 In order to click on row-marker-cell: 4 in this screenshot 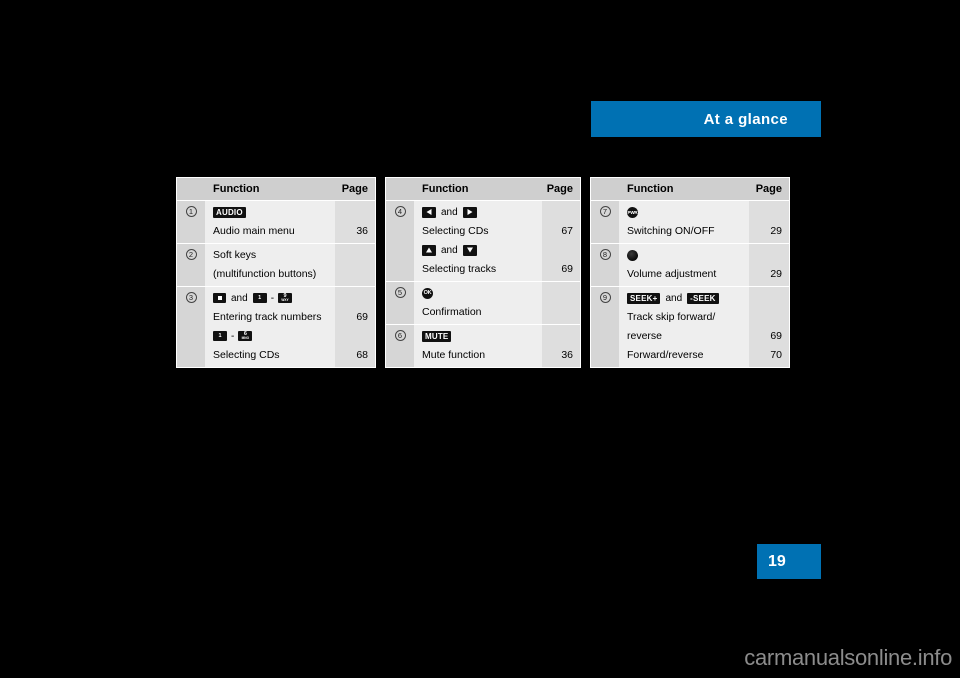, I will do `click(400, 241)`.